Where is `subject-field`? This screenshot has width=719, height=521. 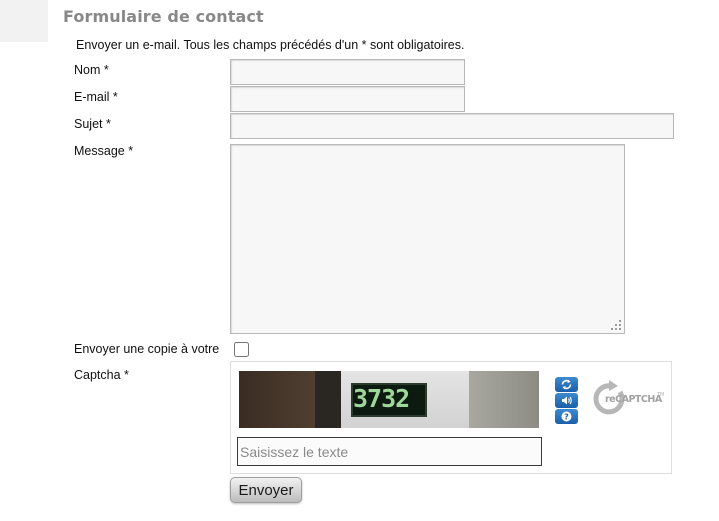 subject-field is located at coordinates (452, 126).